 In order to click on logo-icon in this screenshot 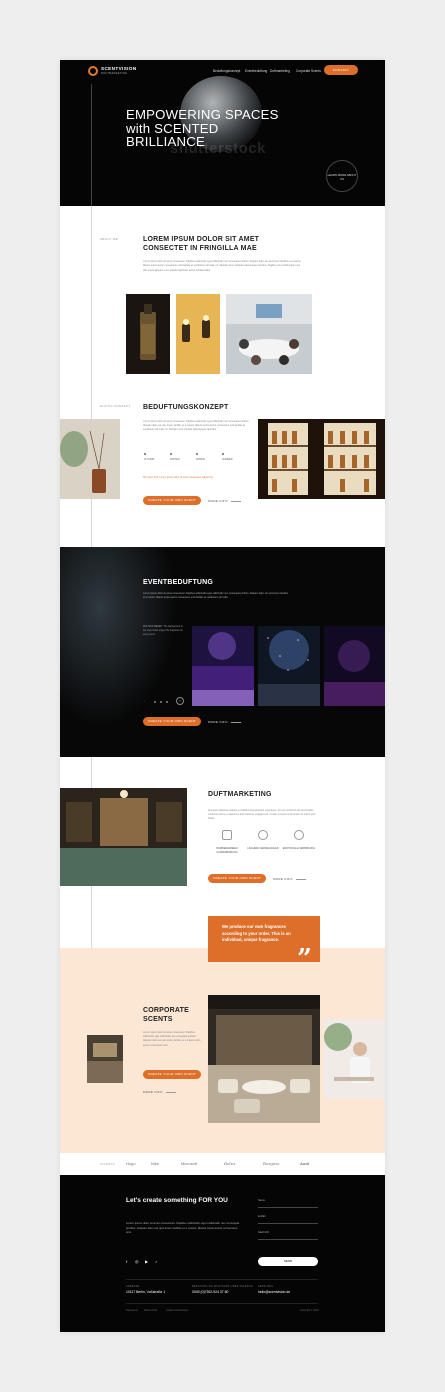, I will do `click(93, 71)`.